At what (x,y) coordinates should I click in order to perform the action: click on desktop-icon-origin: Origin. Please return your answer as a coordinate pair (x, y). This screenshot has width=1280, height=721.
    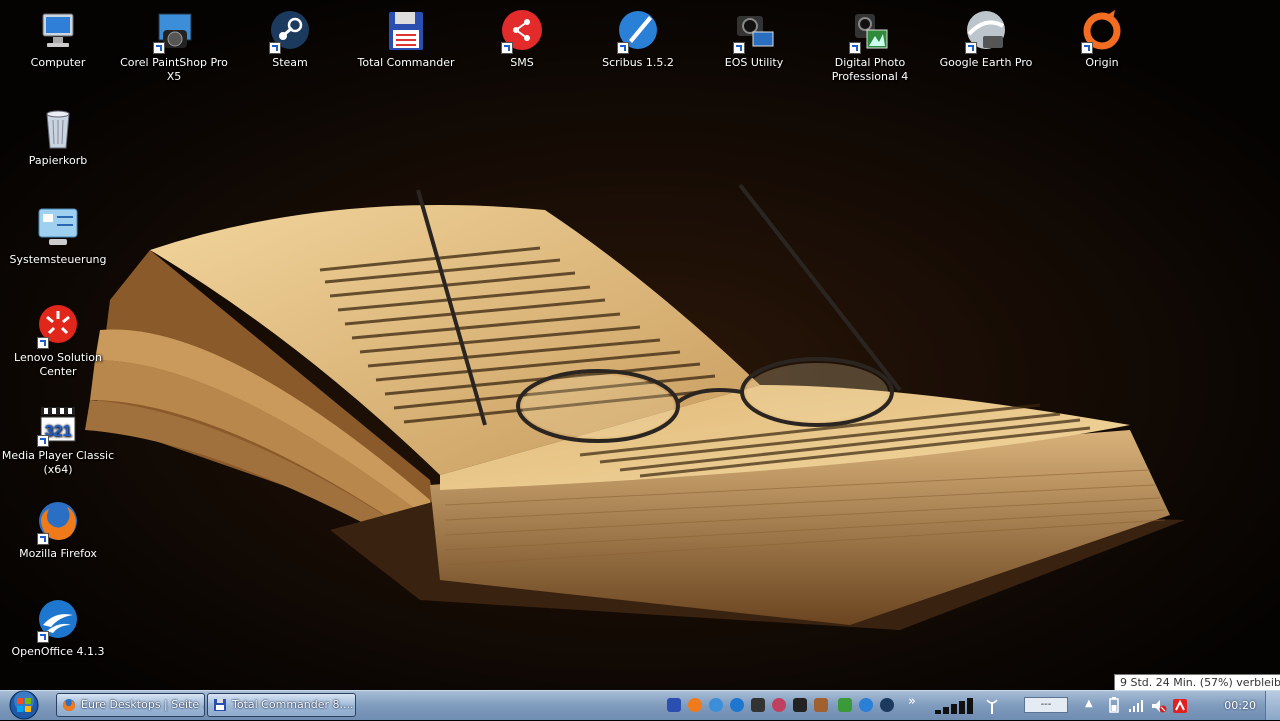
    Looking at the image, I should click on (1102, 39).